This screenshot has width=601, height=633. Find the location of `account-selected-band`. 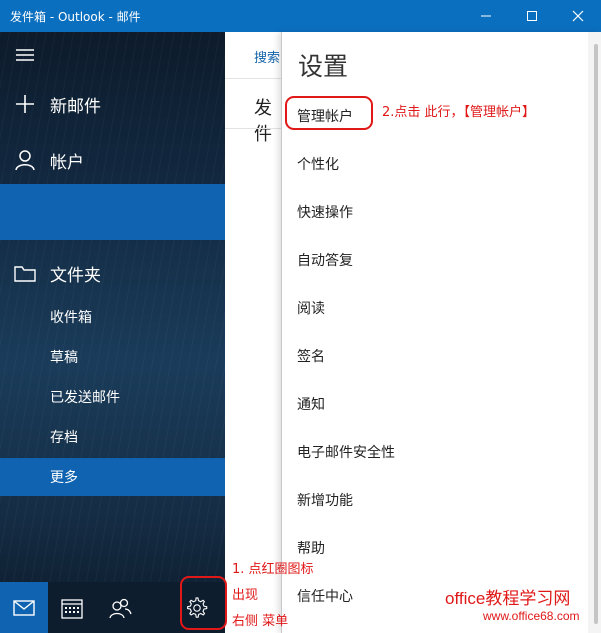

account-selected-band is located at coordinates (112, 212).